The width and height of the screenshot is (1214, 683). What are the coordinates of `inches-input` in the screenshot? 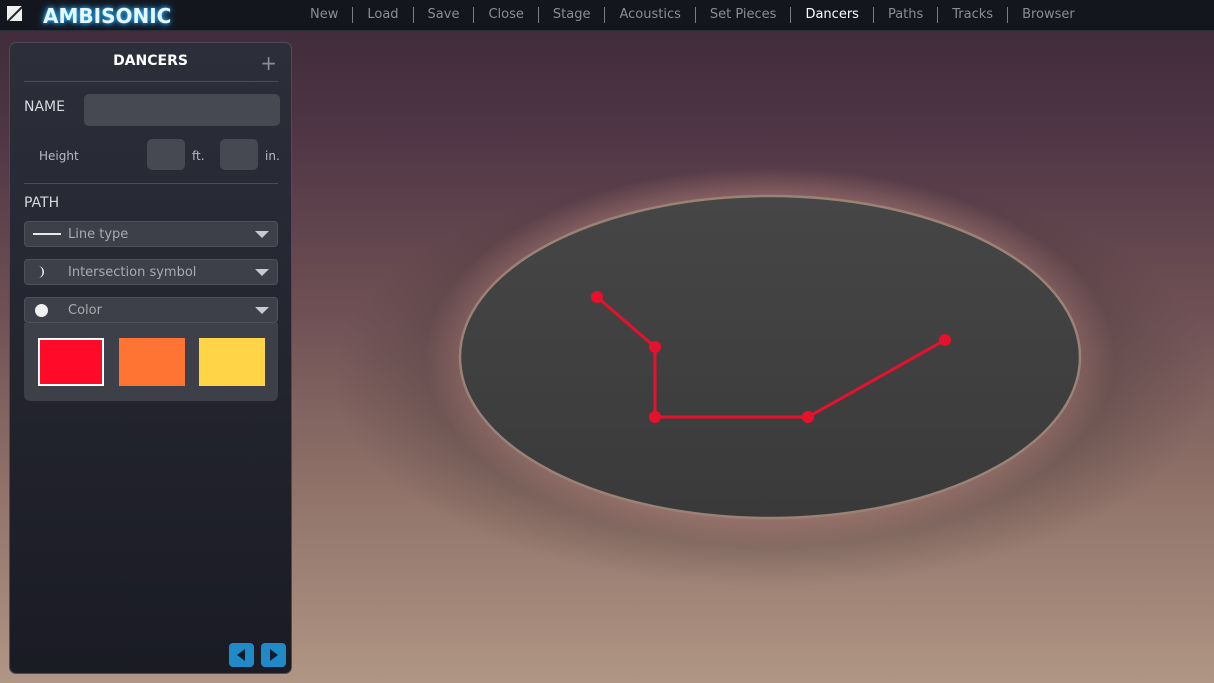 It's located at (239, 154).